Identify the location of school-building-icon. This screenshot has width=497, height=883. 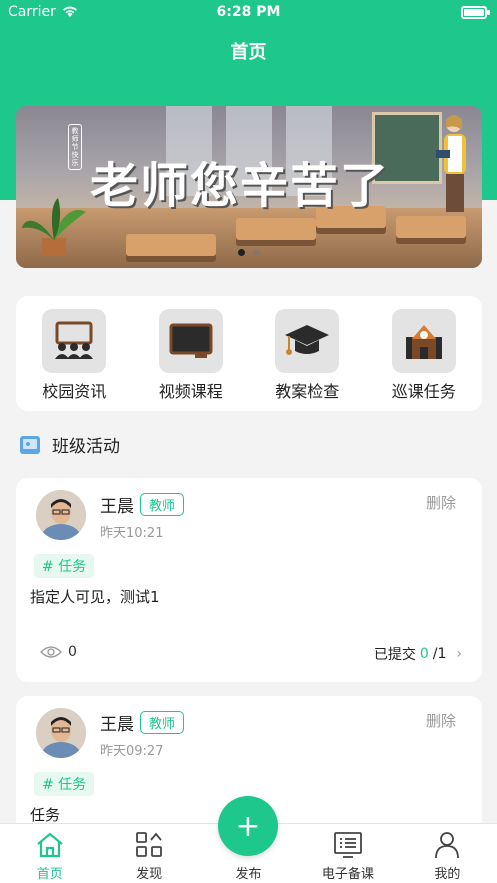
(423, 341).